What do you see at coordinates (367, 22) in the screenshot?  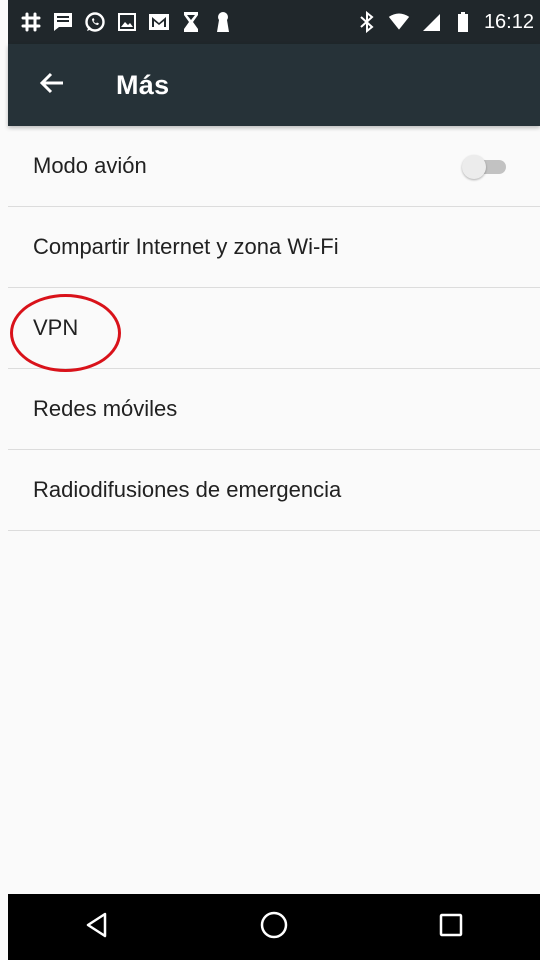 I see `bluetooth-icon` at bounding box center [367, 22].